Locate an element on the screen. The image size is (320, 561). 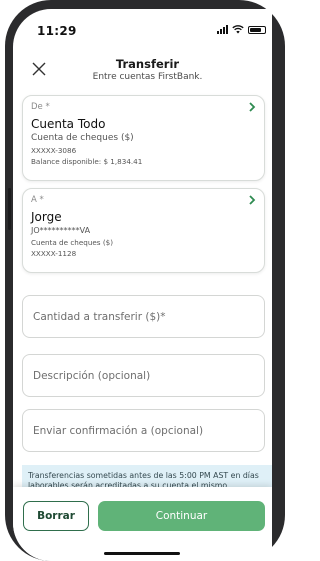
status-icons is located at coordinates (241, 29).